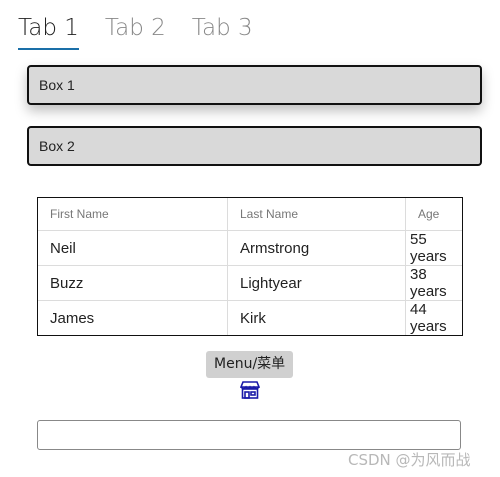 The image size is (500, 477). Describe the element at coordinates (316, 248) in the screenshot. I see `cell-last-name: Armstrong` at that location.